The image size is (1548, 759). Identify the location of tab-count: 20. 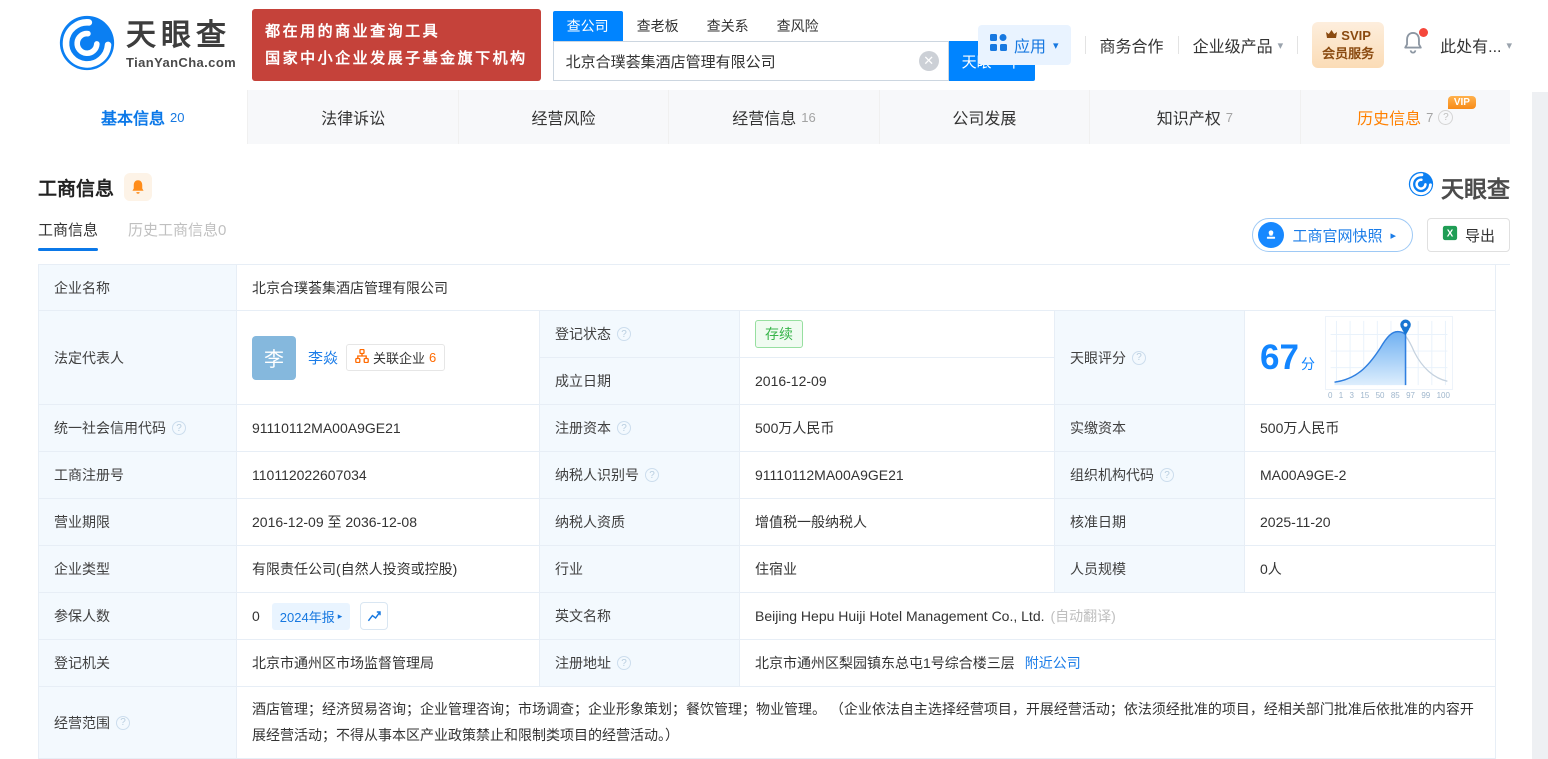
(177, 117).